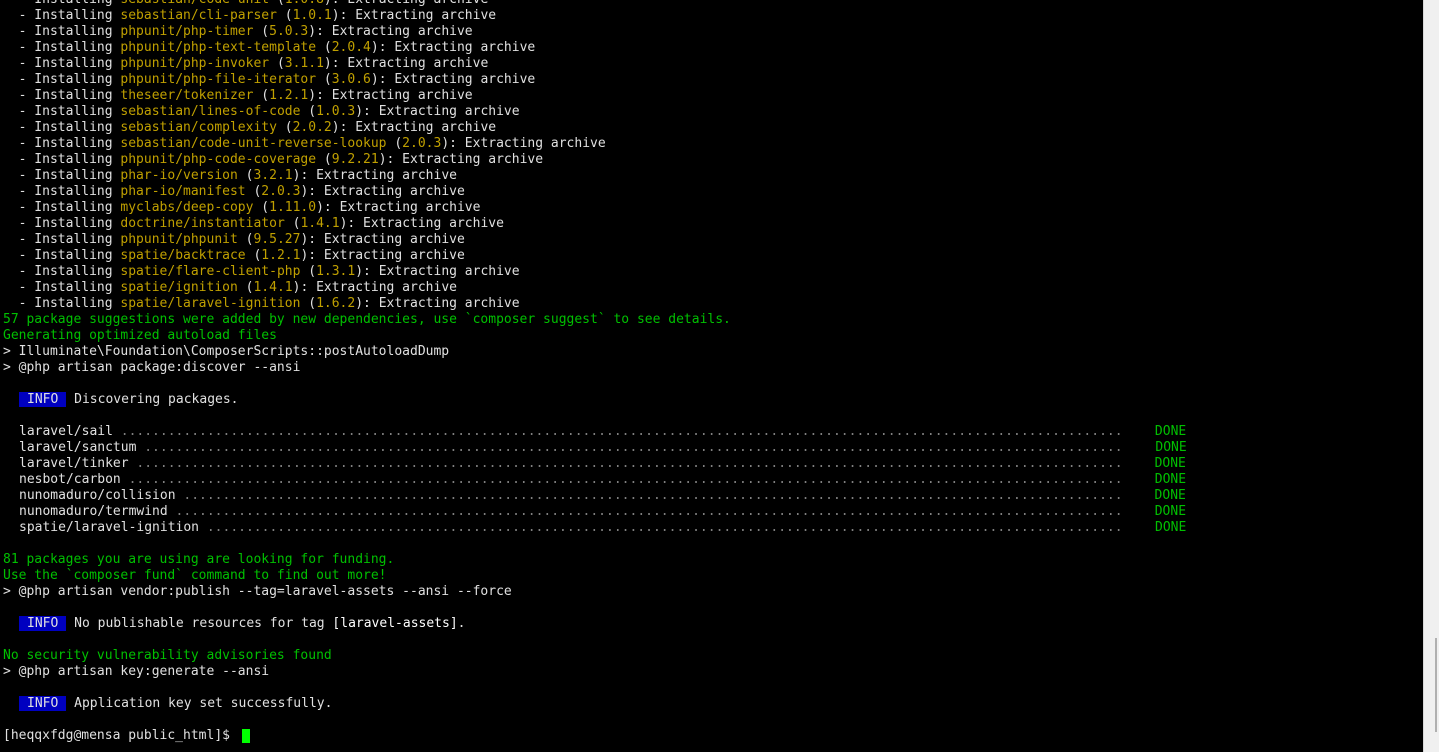 This screenshot has width=1439, height=752. Describe the element at coordinates (120, 735) in the screenshot. I see `shell-prompt: [heqqxfdg@mensa public_html]$` at that location.